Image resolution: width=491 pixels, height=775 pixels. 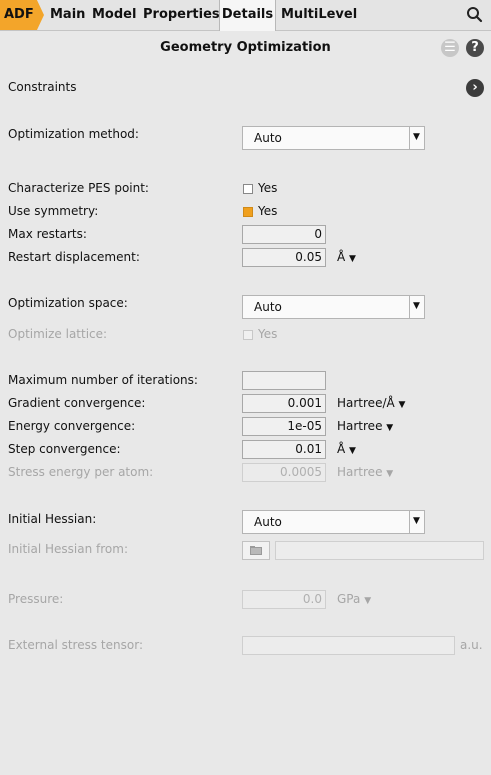 I want to click on page-title: Geometry Optimization, so click(x=245, y=47).